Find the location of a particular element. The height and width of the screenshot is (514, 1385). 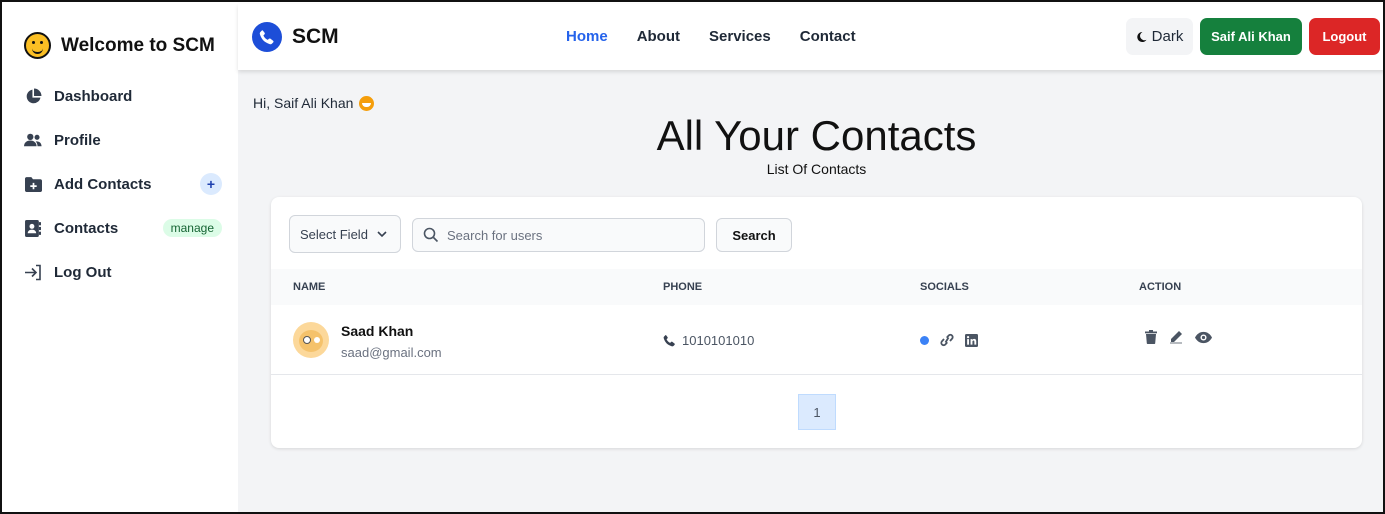

sidebar-item-add-contacts: Add Contacts + is located at coordinates (123, 184).